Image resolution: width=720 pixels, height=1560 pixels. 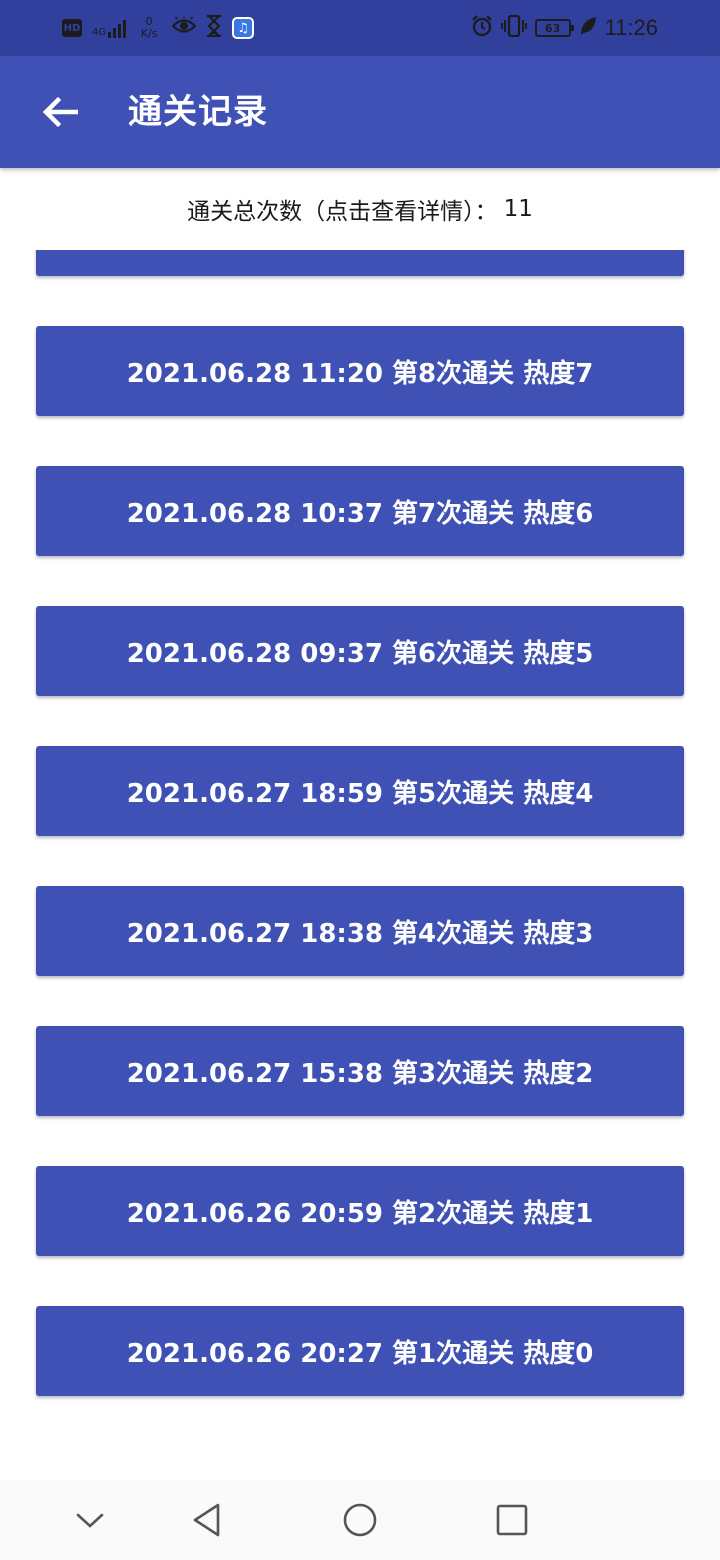 I want to click on back-button, so click(x=60, y=112).